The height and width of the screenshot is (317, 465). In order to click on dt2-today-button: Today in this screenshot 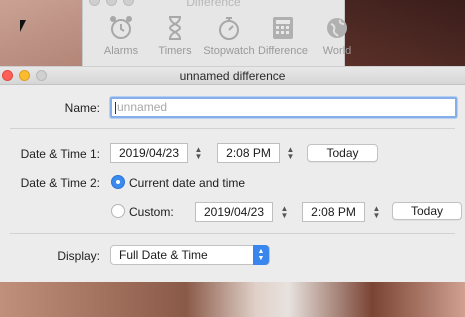, I will do `click(427, 211)`.